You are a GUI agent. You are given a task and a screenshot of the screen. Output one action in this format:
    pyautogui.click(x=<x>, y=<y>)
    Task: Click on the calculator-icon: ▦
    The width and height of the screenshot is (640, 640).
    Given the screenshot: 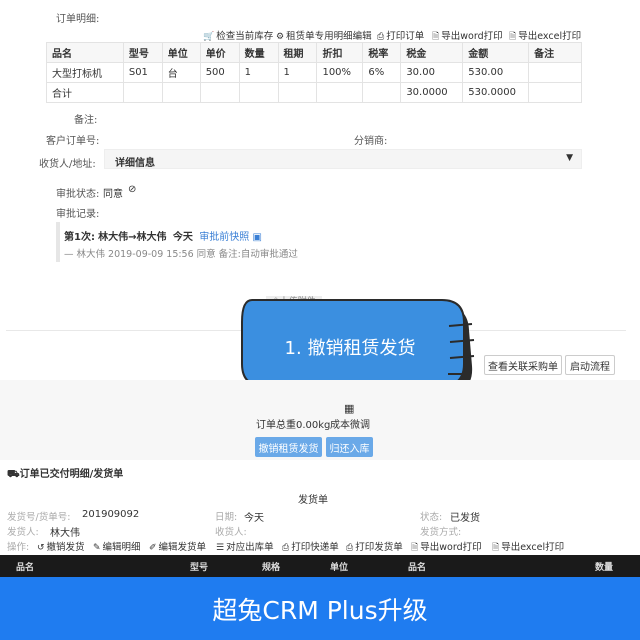 What is the action you would take?
    pyautogui.click(x=349, y=408)
    